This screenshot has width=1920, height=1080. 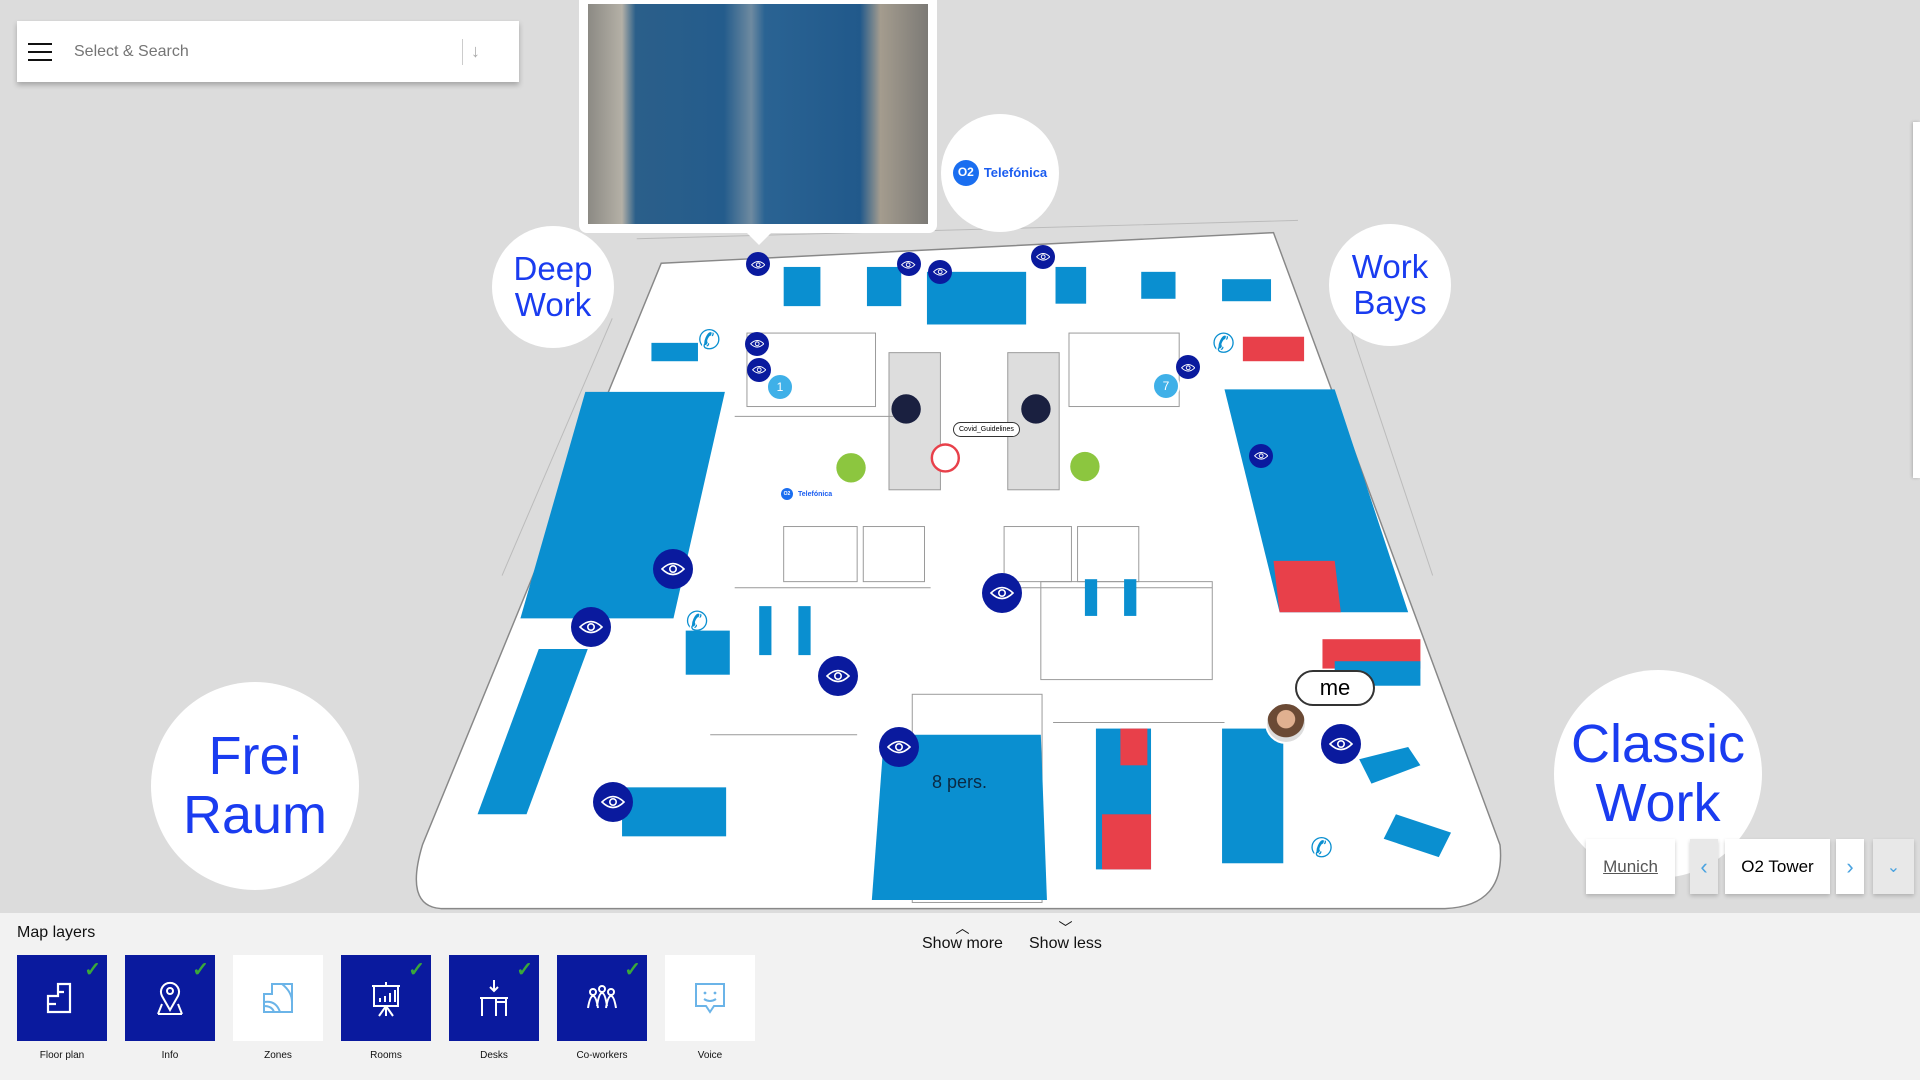 I want to click on chat-bubble-icon, so click(x=710, y=998).